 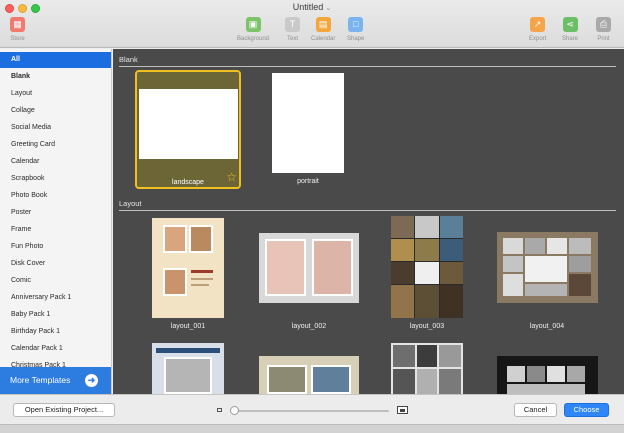 I want to click on calendar-tool-button: ▤ Calendar, so click(x=323, y=29).